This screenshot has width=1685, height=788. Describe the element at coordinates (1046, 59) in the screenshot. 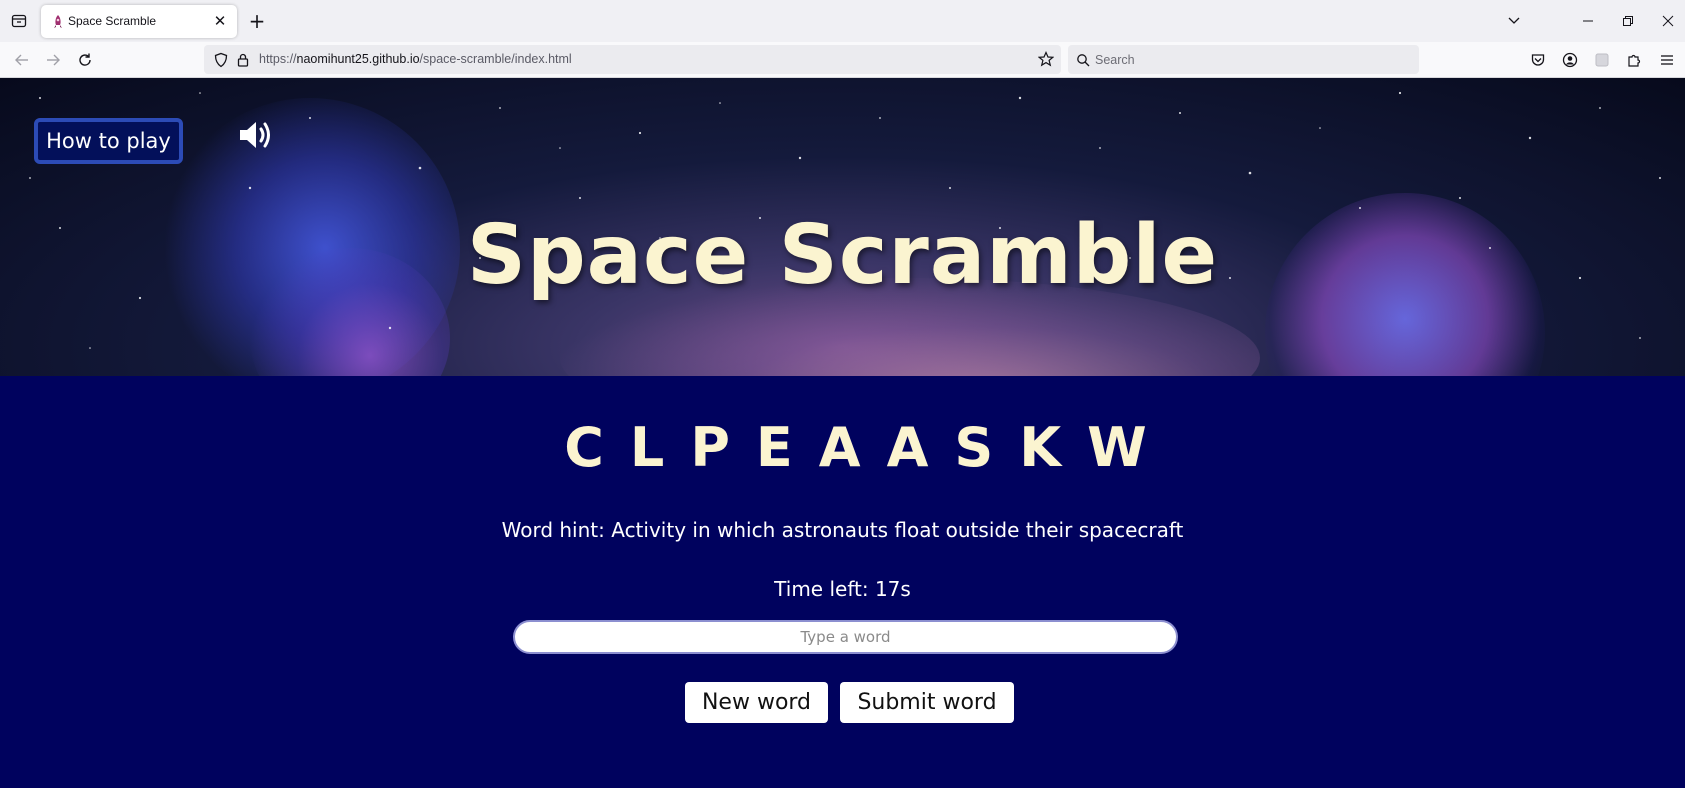

I see `bookmark-star-icon` at that location.